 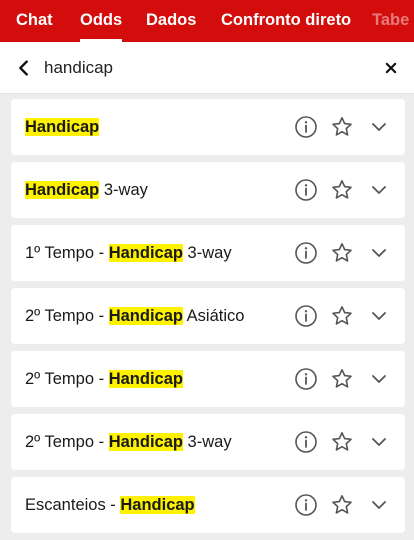 I want to click on search-input, so click(x=204, y=68).